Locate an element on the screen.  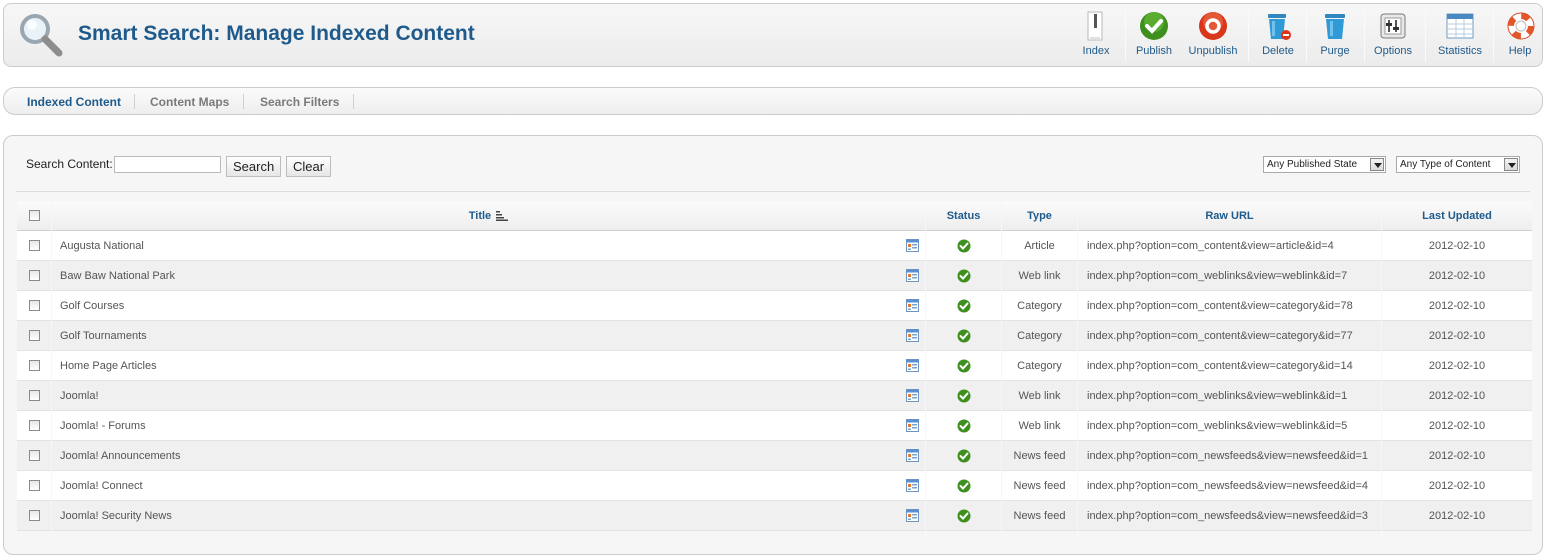
clear-button: Clear is located at coordinates (309, 166).